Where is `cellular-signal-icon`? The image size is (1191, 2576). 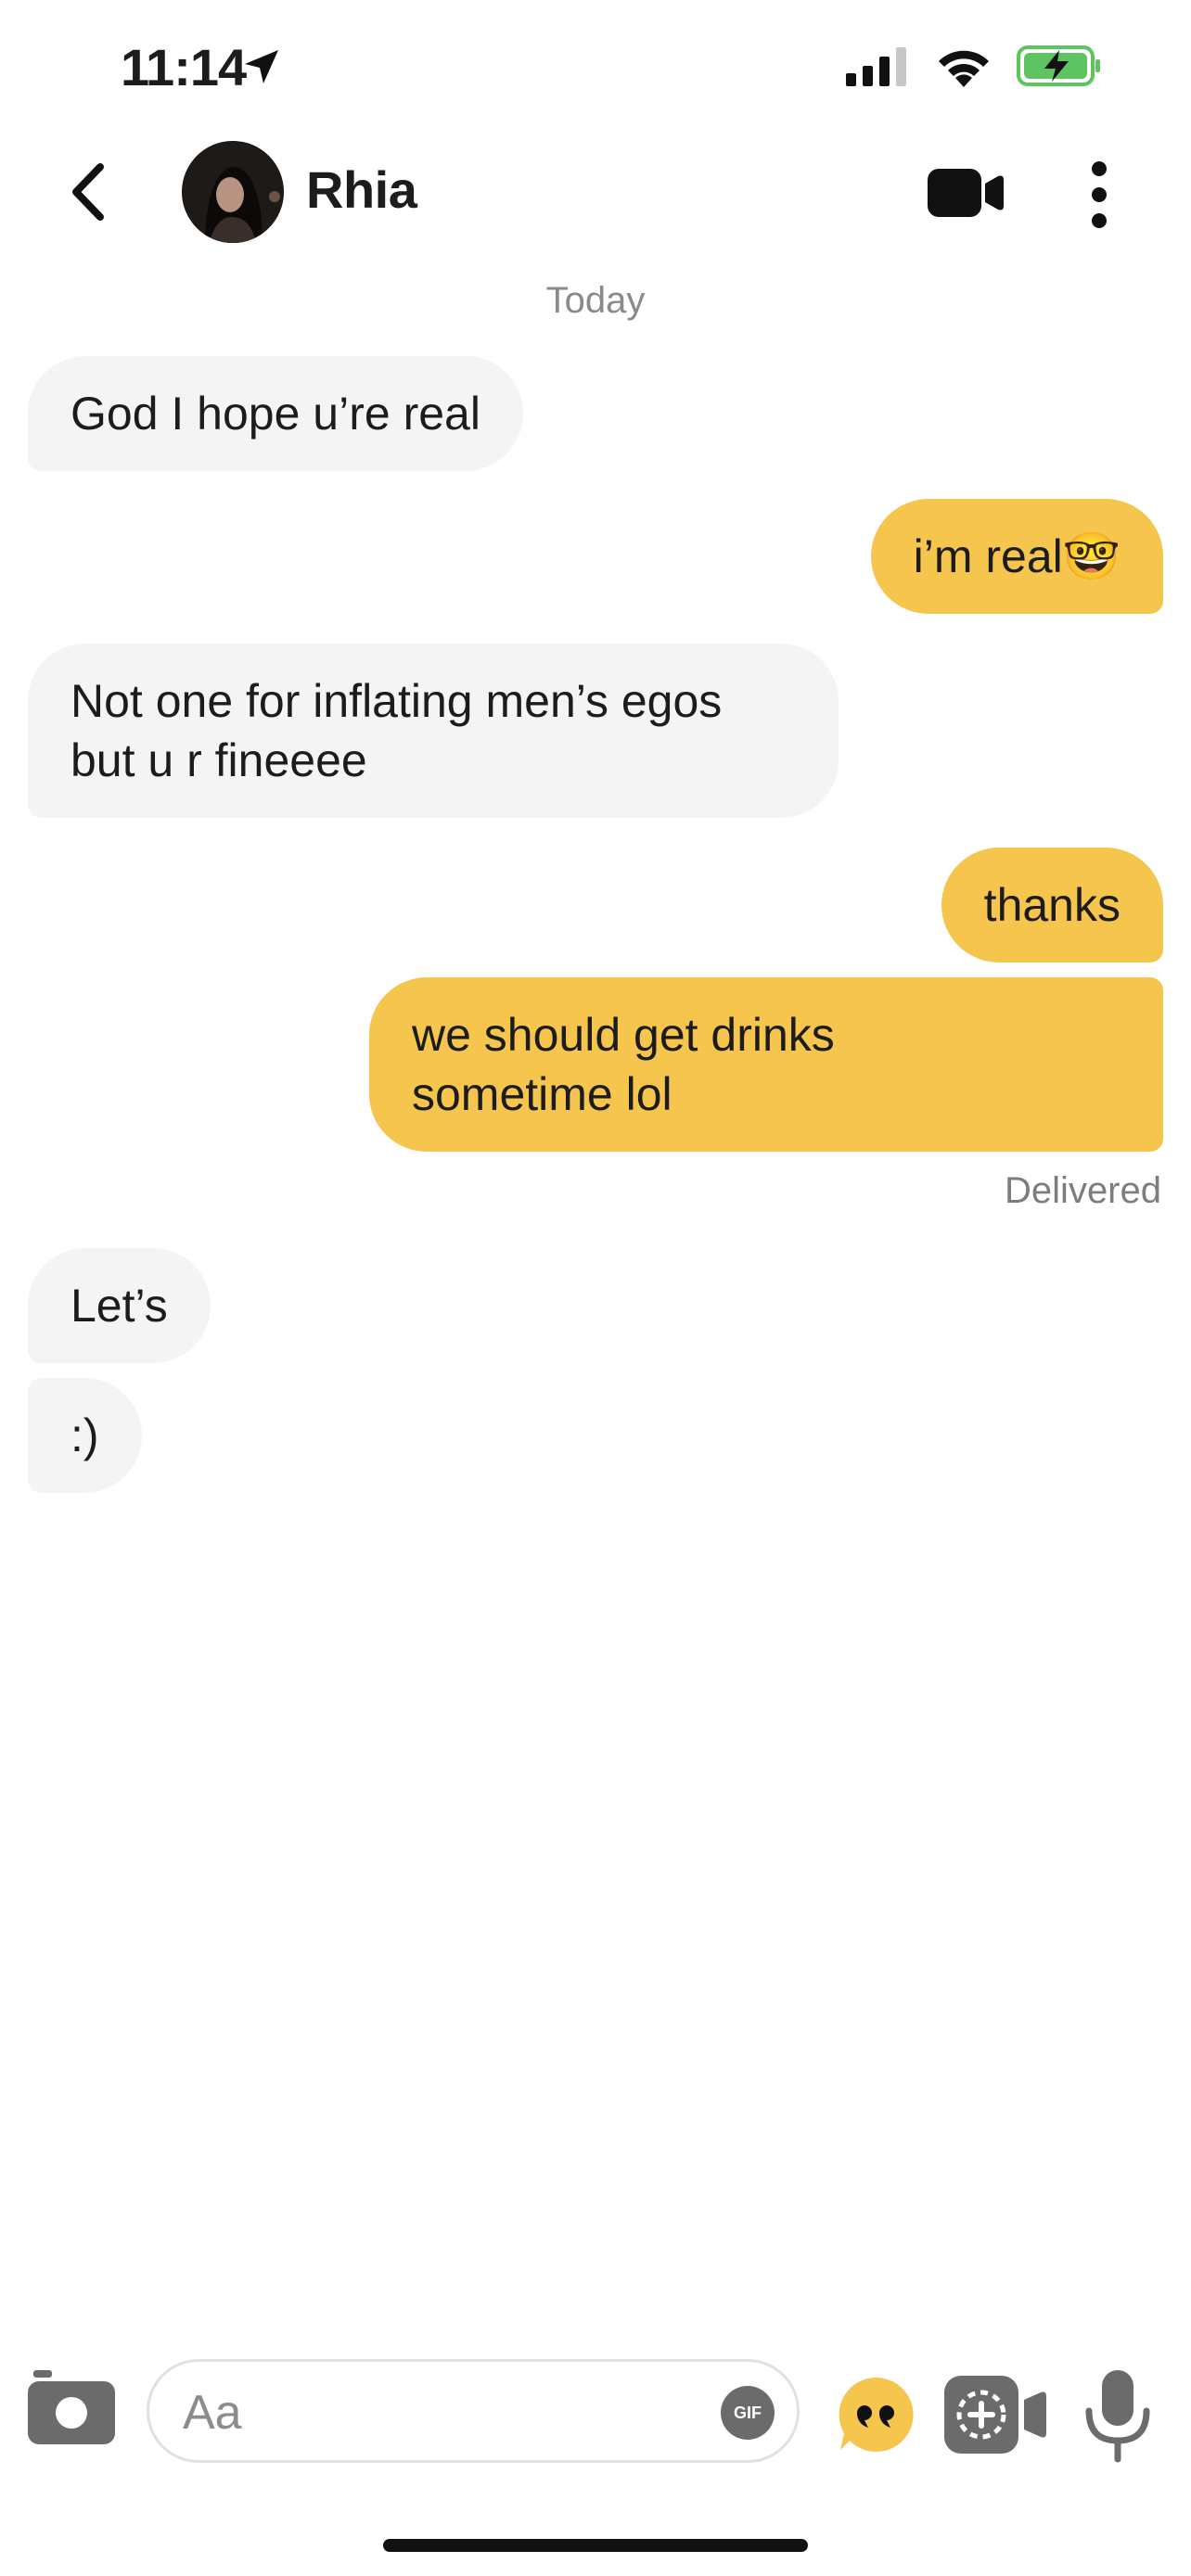 cellular-signal-icon is located at coordinates (876, 66).